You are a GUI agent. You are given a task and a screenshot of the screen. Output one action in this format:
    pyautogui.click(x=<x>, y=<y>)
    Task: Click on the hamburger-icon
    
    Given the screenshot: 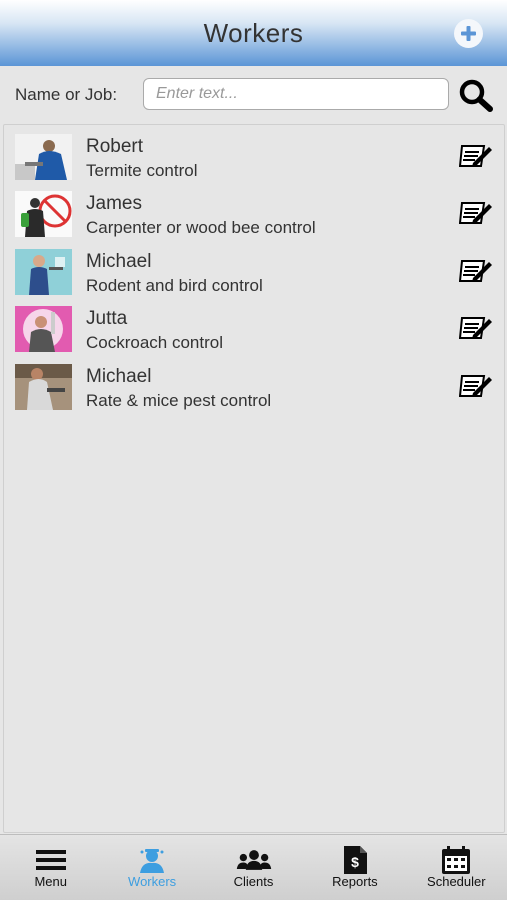 What is the action you would take?
    pyautogui.click(x=50, y=860)
    